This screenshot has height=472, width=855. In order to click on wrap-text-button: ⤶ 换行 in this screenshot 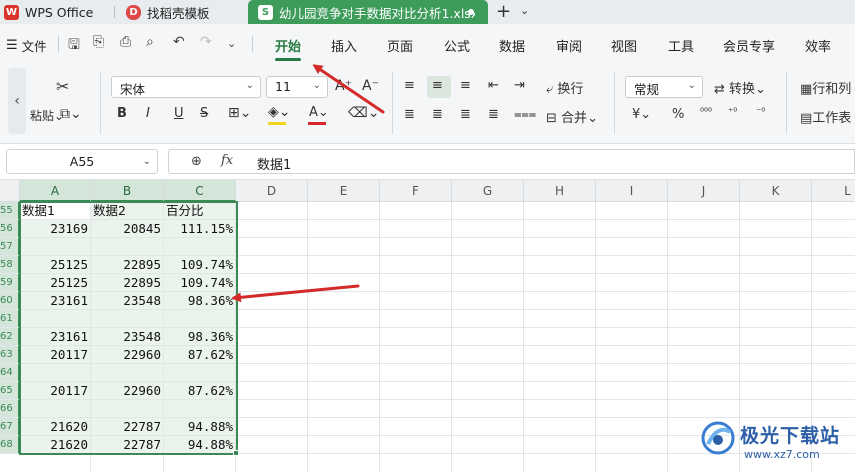, I will do `click(564, 87)`.